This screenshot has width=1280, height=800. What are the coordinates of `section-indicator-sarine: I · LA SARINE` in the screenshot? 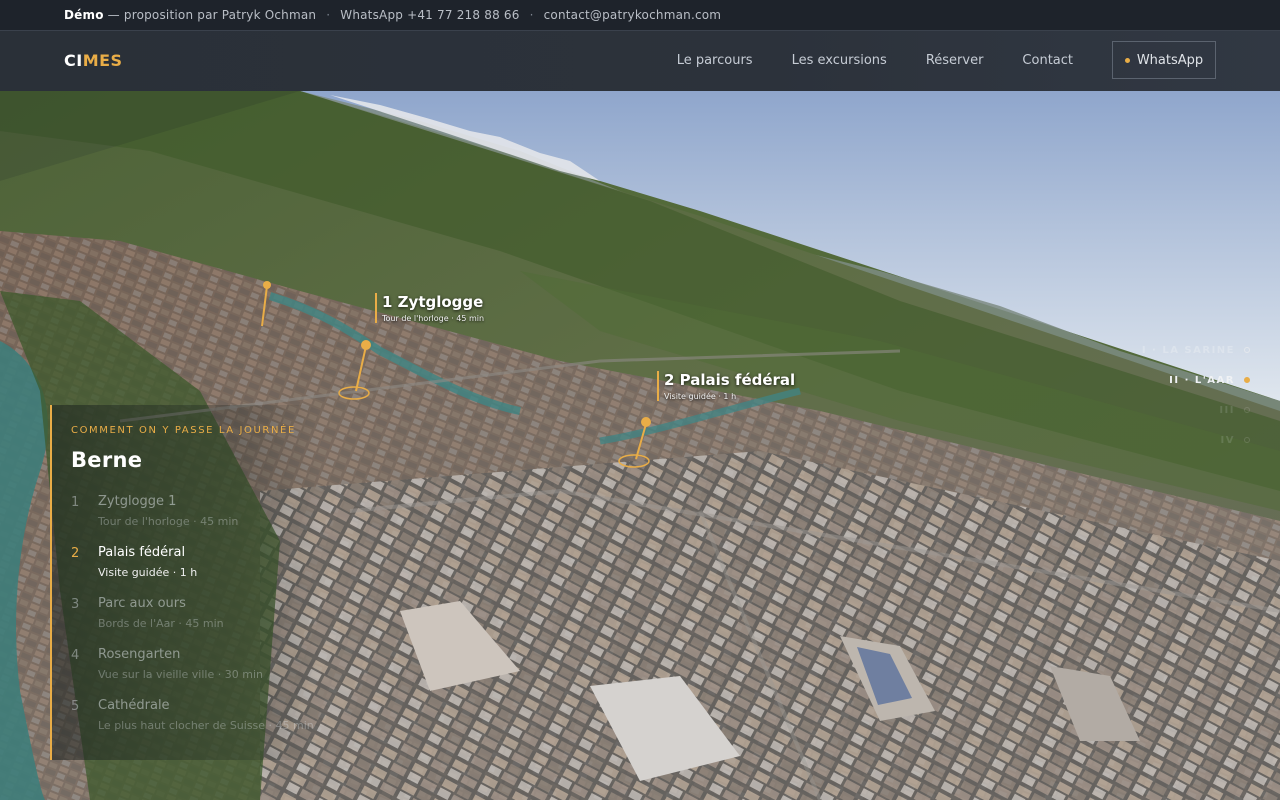 It's located at (1196, 350).